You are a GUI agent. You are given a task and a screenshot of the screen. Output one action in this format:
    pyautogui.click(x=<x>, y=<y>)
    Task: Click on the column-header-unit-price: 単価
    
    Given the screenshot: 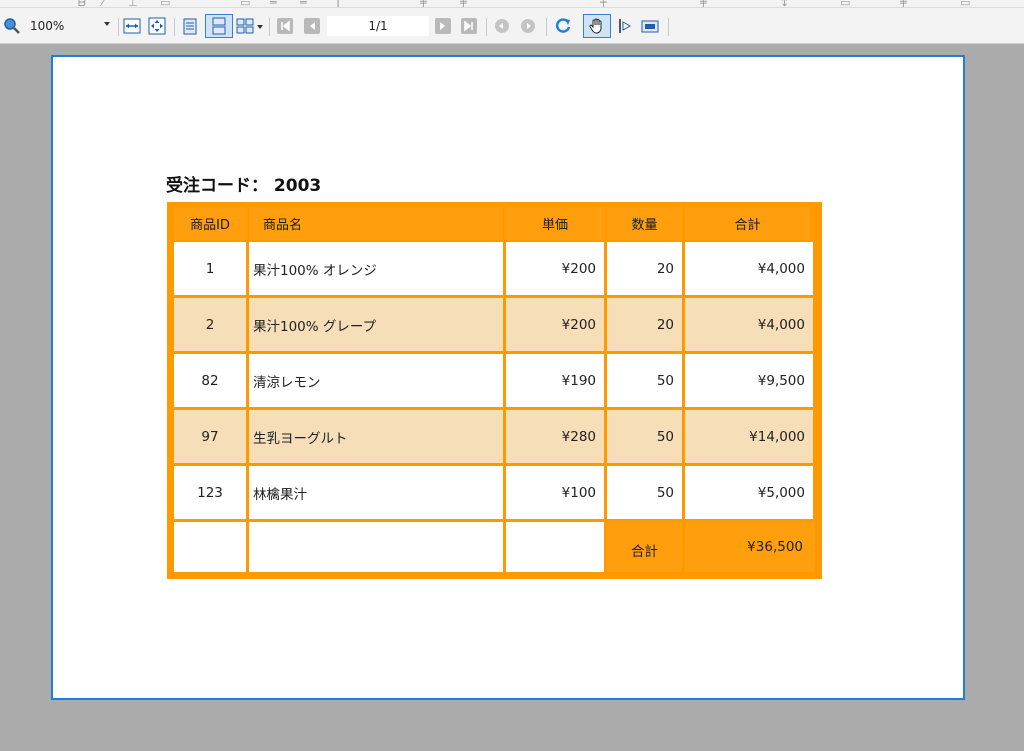 What is the action you would take?
    pyautogui.click(x=555, y=223)
    